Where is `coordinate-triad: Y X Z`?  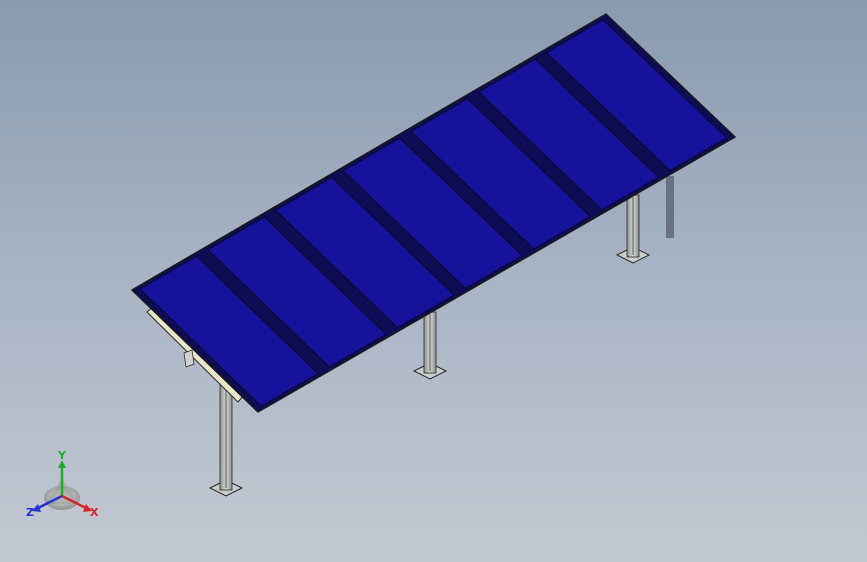 coordinate-triad: Y X Z is located at coordinates (64, 488).